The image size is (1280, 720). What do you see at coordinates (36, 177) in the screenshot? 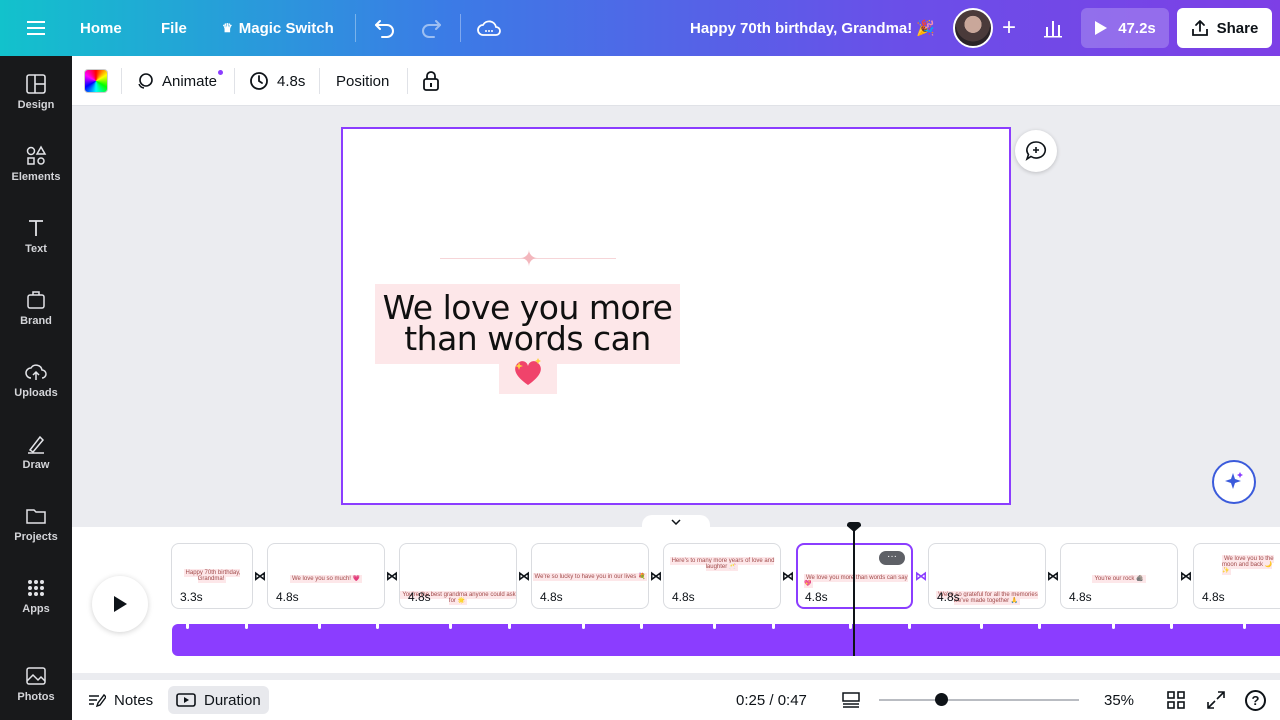
I see `sidebar-item-label: Elements` at bounding box center [36, 177].